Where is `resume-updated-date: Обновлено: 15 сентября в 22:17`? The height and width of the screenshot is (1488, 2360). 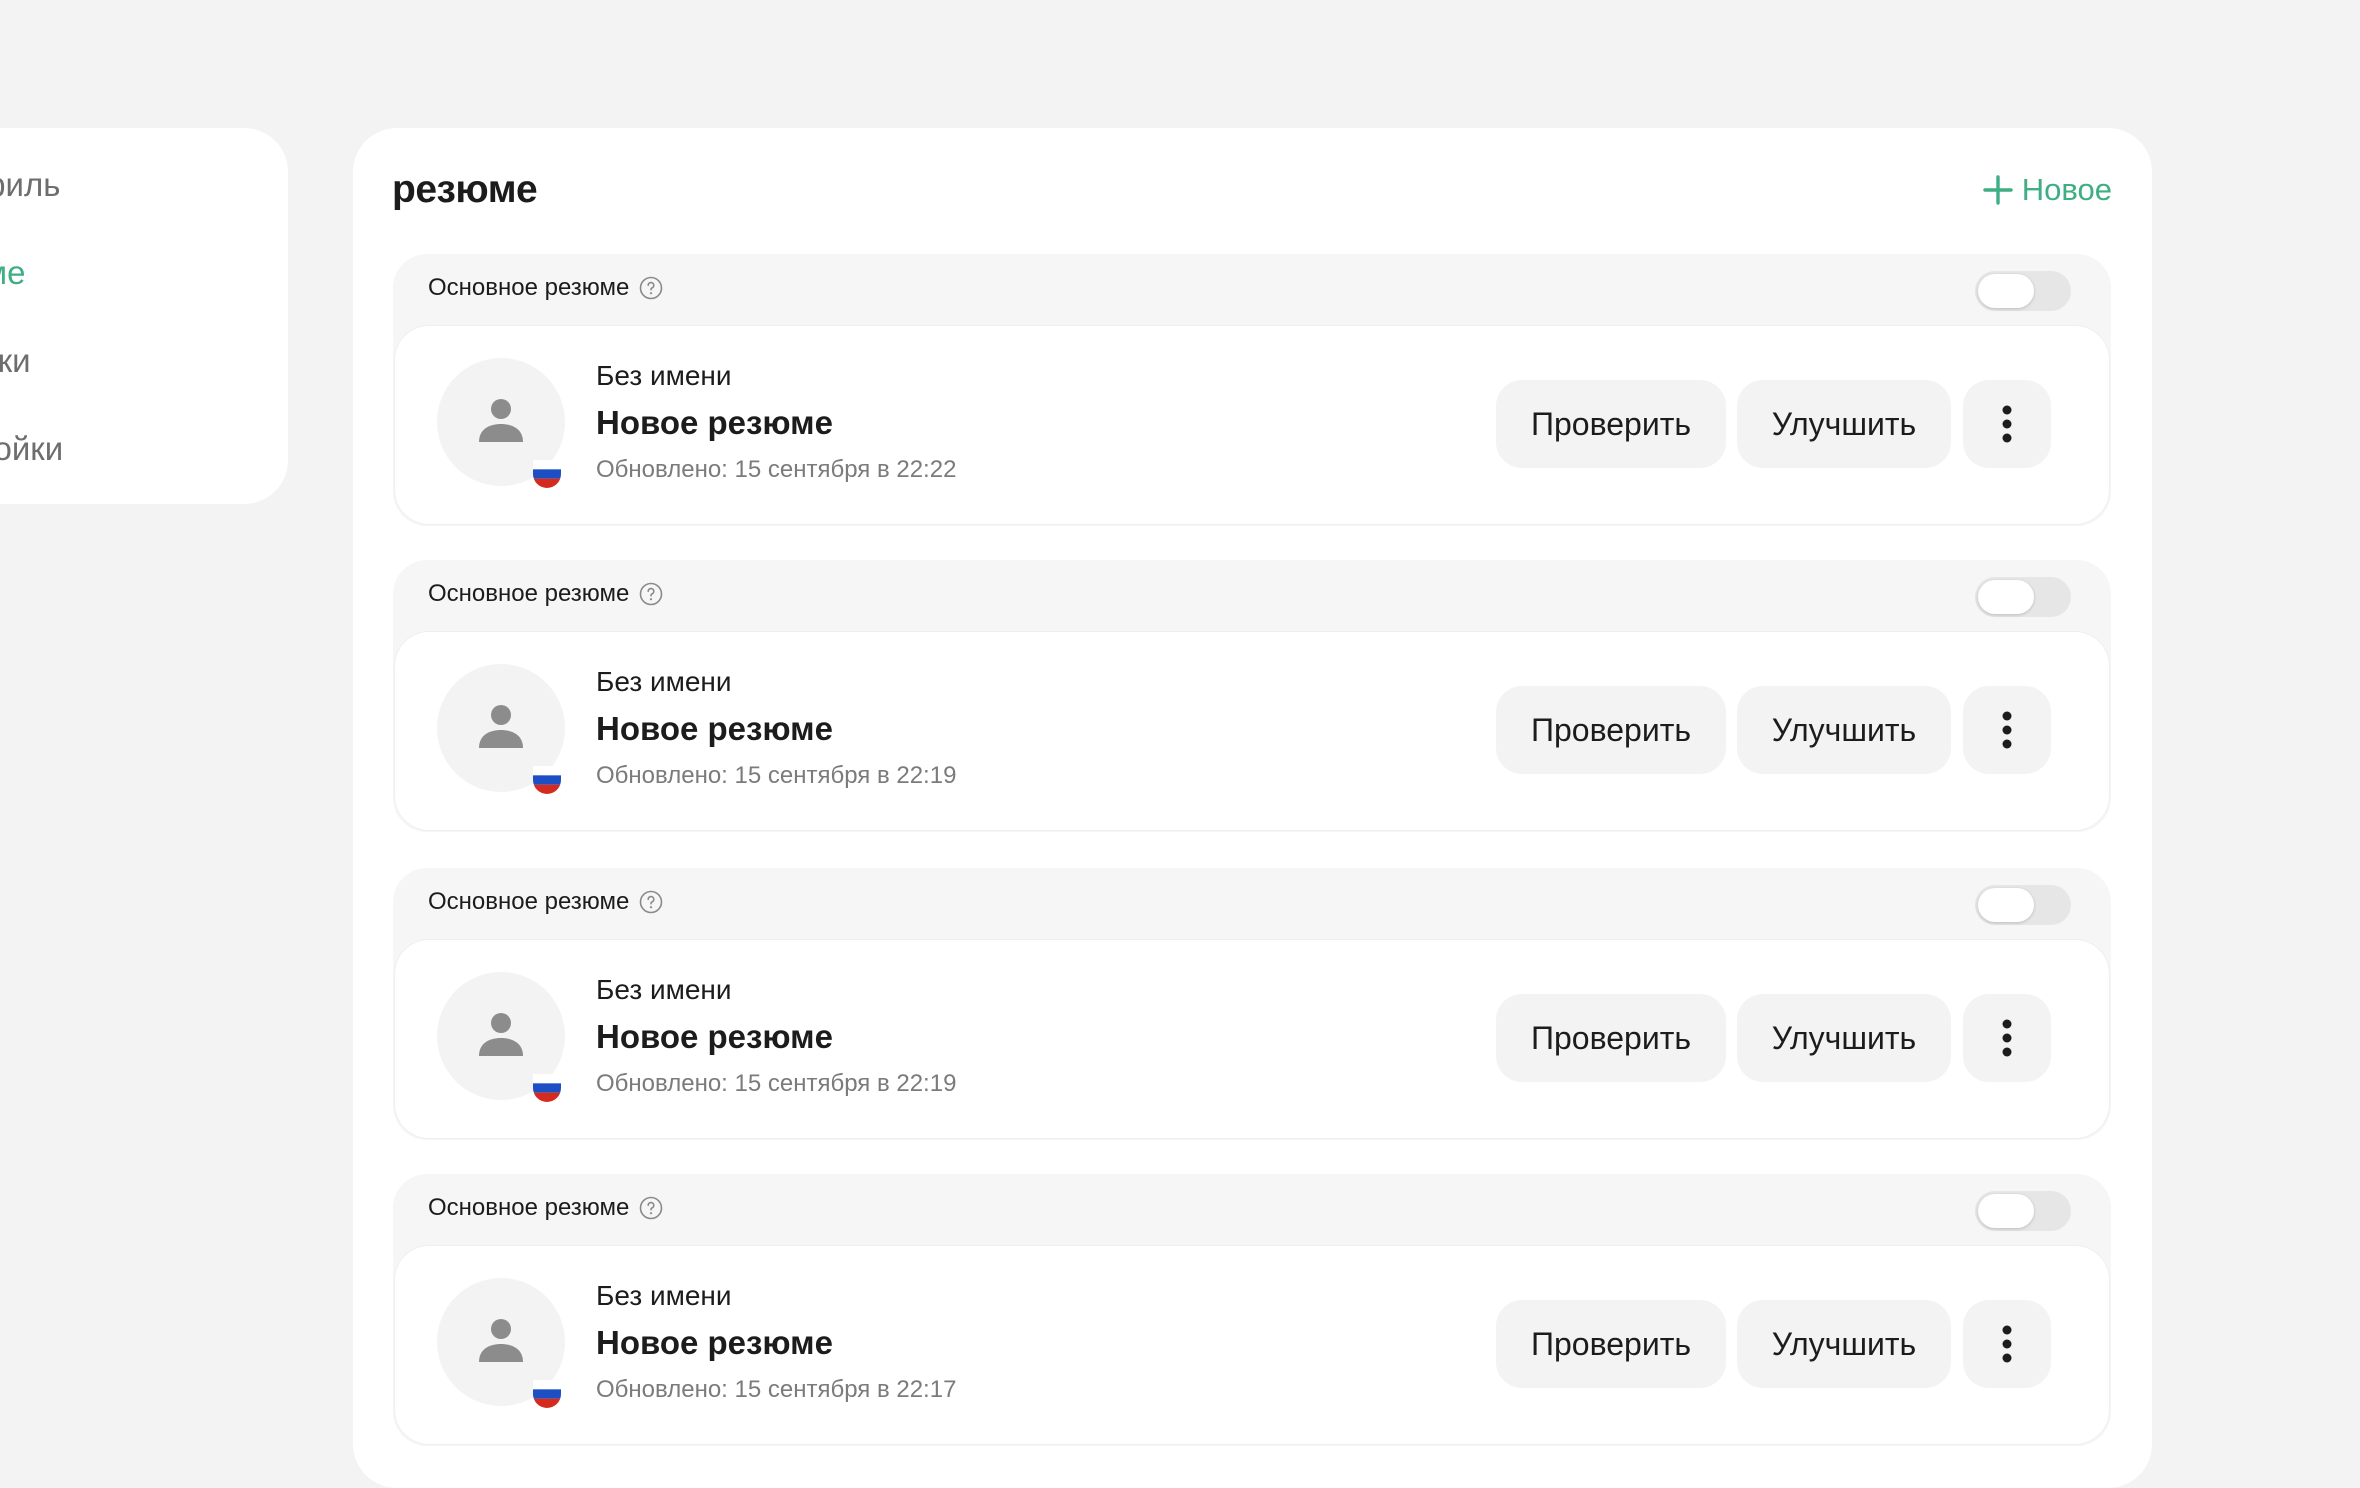
resume-updated-date: Обновлено: 15 сентября в 22:17 is located at coordinates (776, 1389).